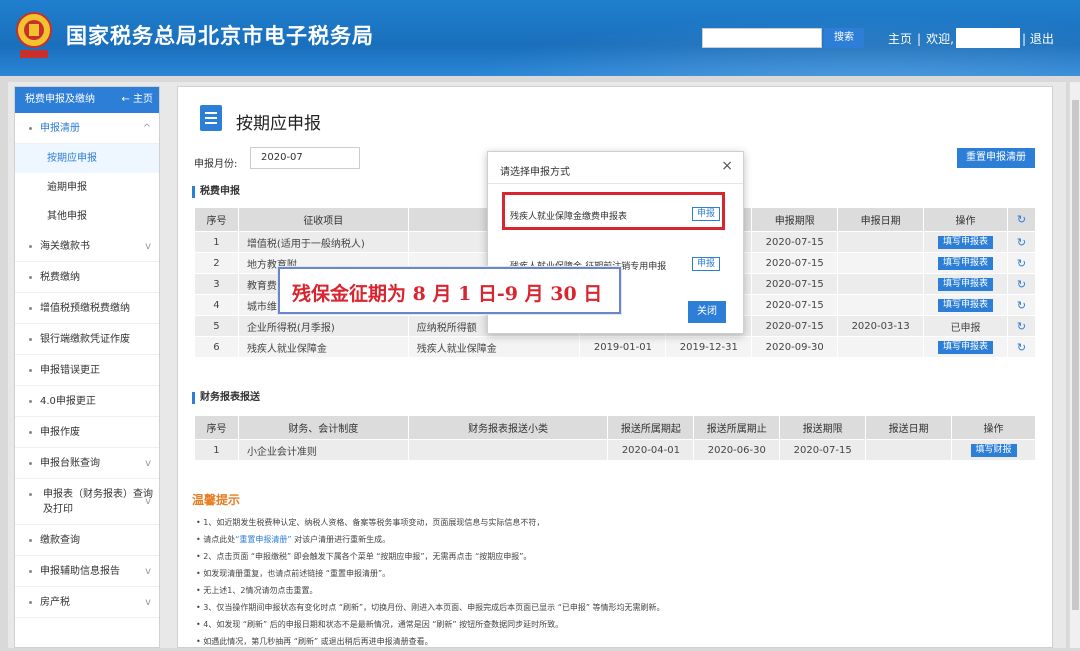 This screenshot has height=651, width=1080. Describe the element at coordinates (305, 158) in the screenshot. I see `month-select: 2020-07` at that location.